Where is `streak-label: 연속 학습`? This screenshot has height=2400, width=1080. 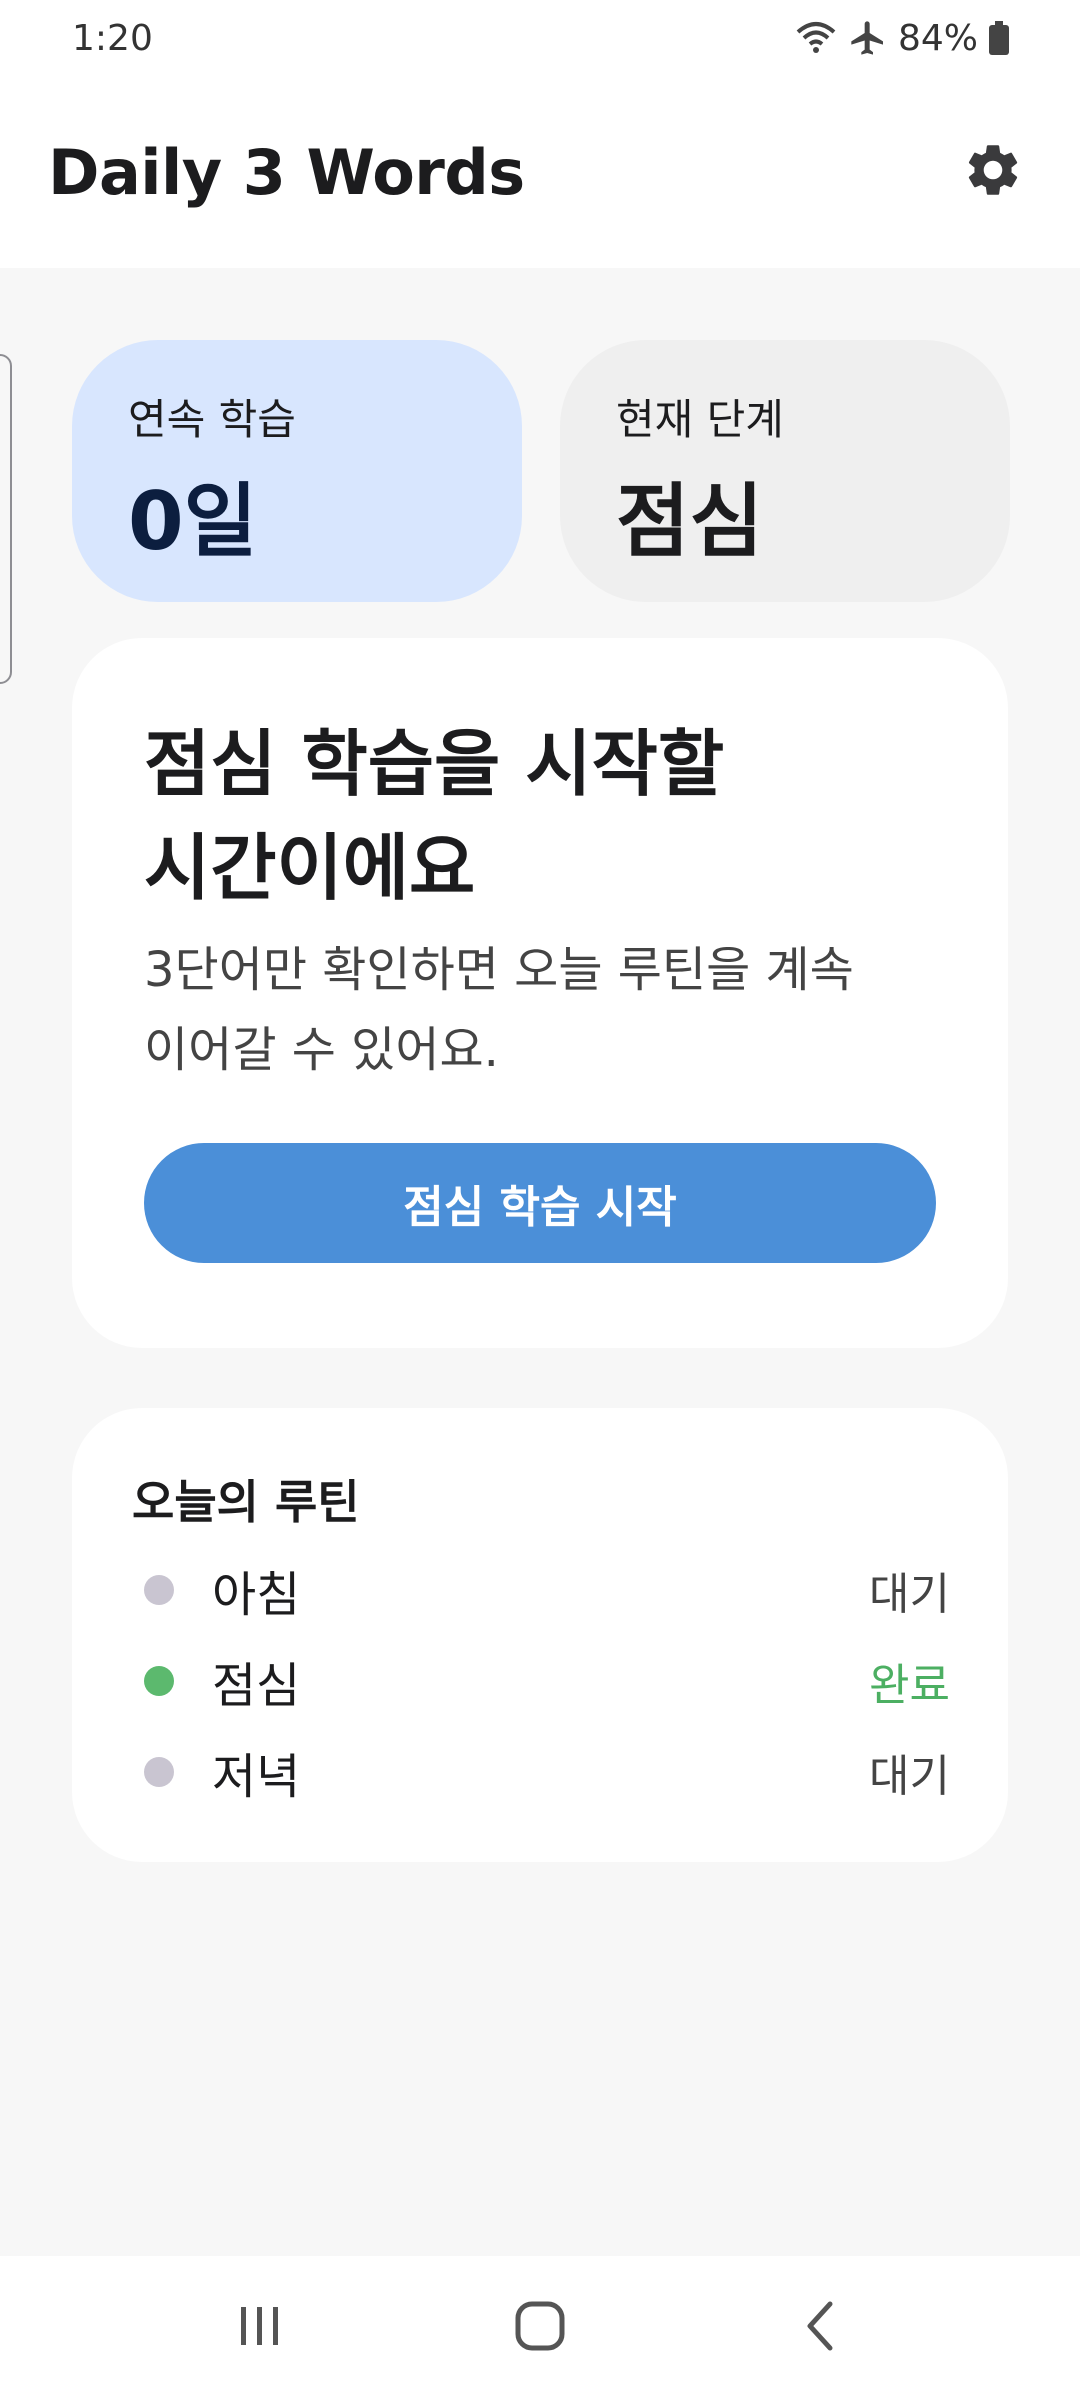
streak-label: 연속 학습 is located at coordinates (212, 419).